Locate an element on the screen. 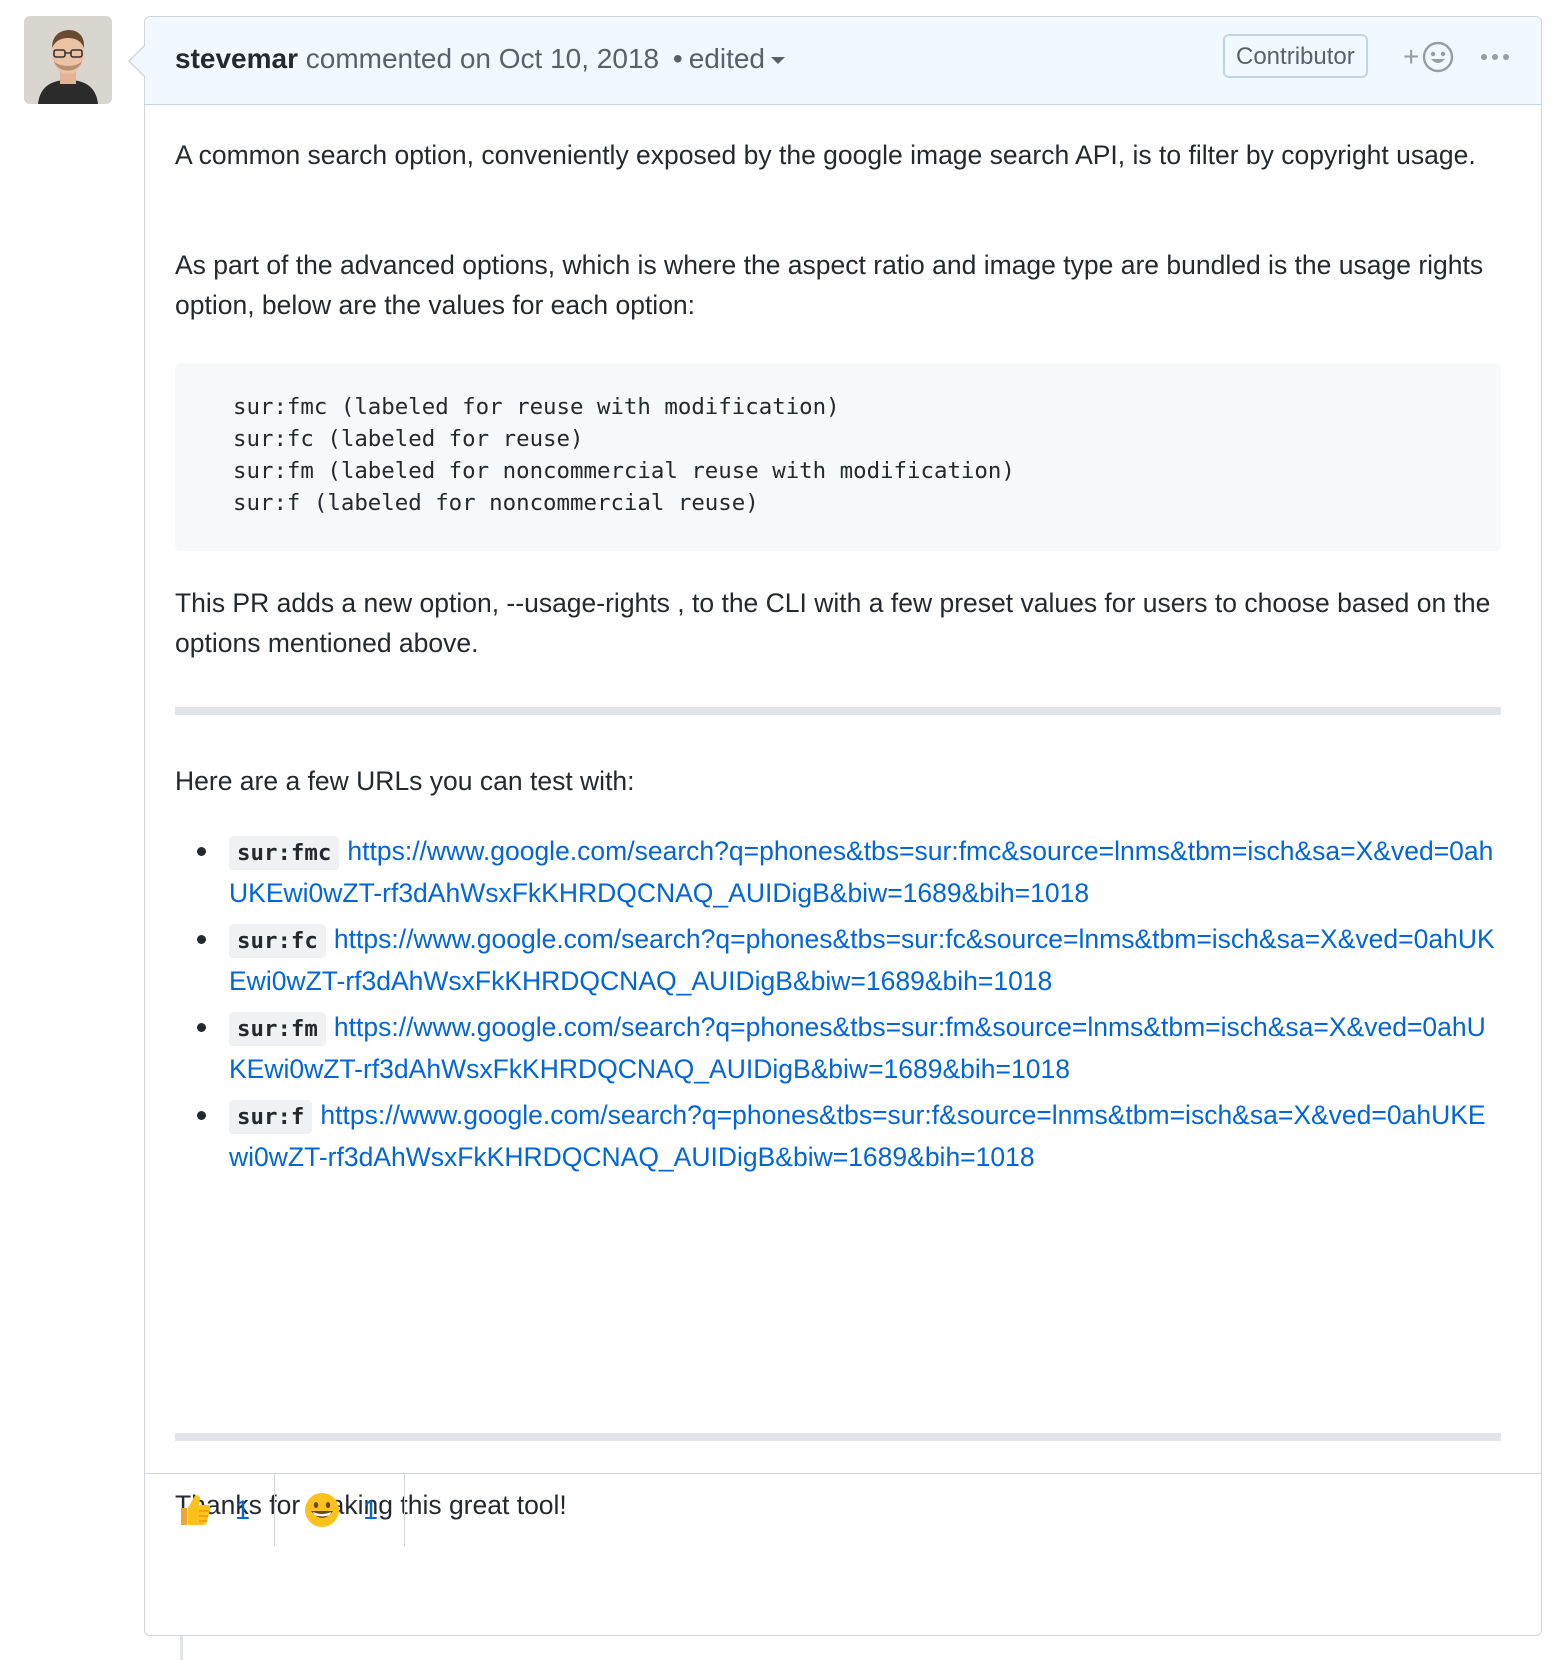  comment-action: commented on is located at coordinates (398, 58).